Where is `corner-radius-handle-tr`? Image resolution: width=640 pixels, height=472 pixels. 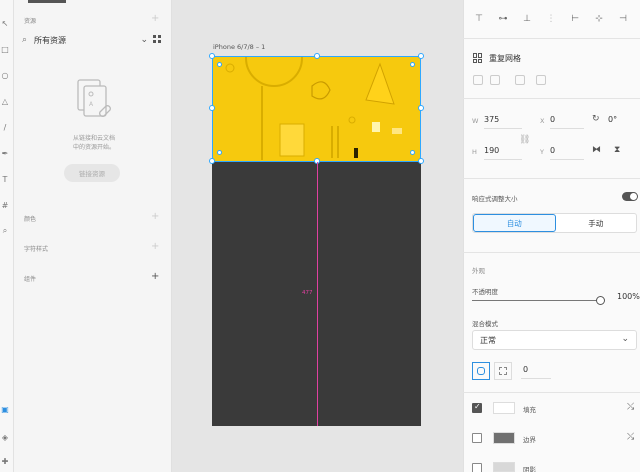 corner-radius-handle-tr is located at coordinates (412, 64).